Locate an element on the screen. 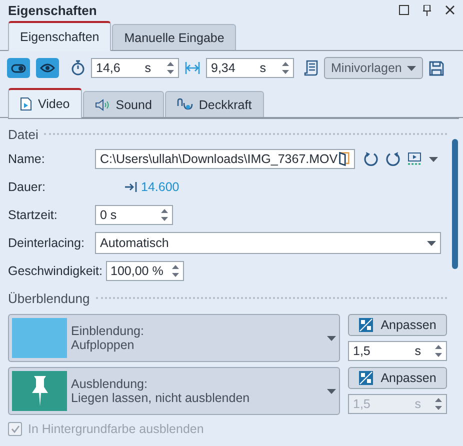 This screenshot has height=446, width=463. transition-time-field: 9,34 s is located at coordinates (250, 68).